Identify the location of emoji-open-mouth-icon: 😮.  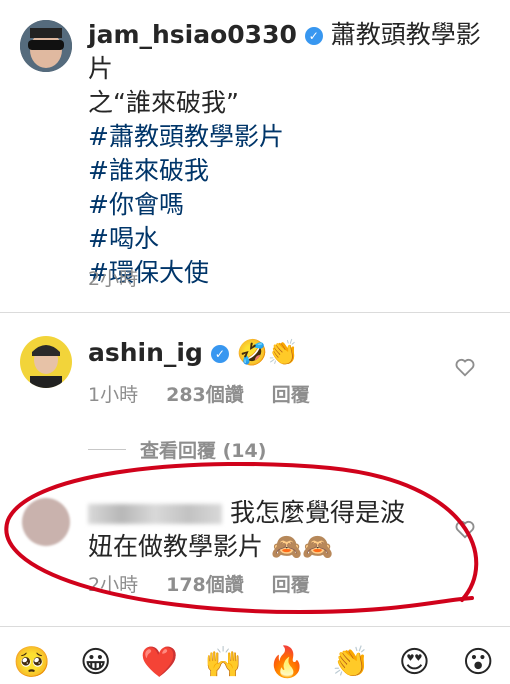
(478, 662).